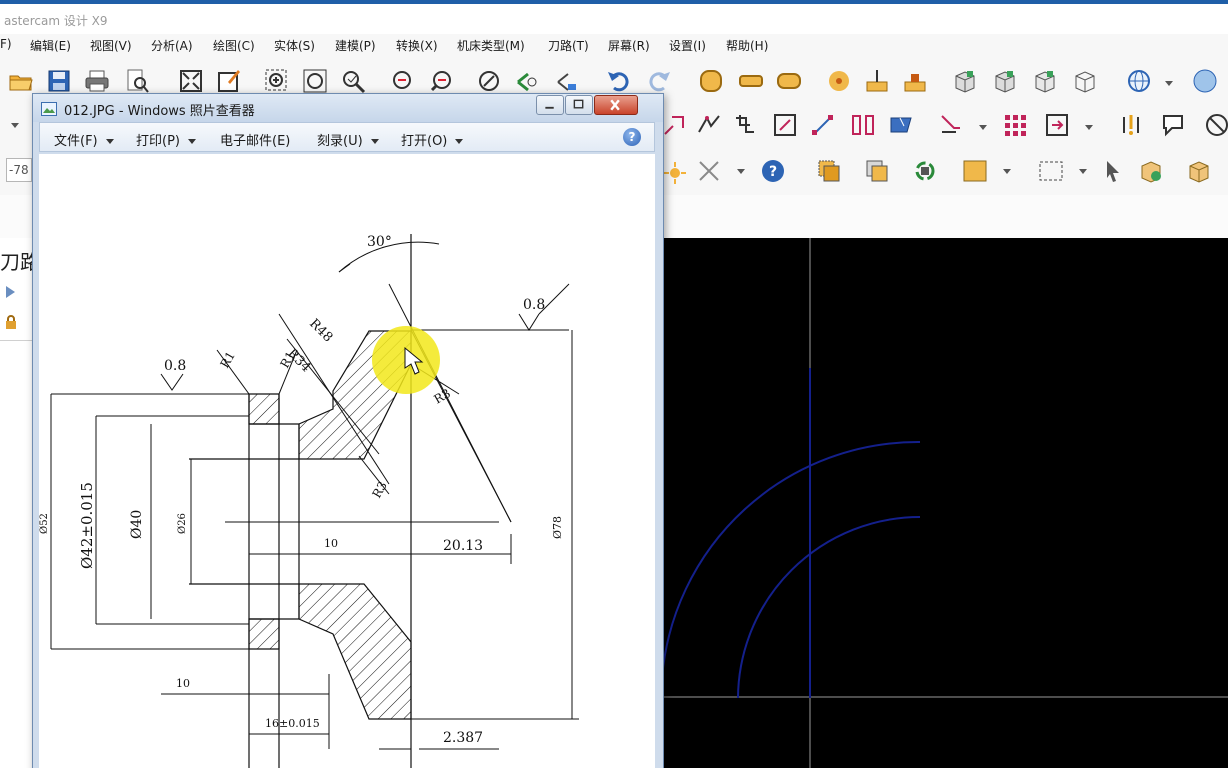 The height and width of the screenshot is (768, 1228). Describe the element at coordinates (1173, 125) in the screenshot. I see `note-icon` at that location.